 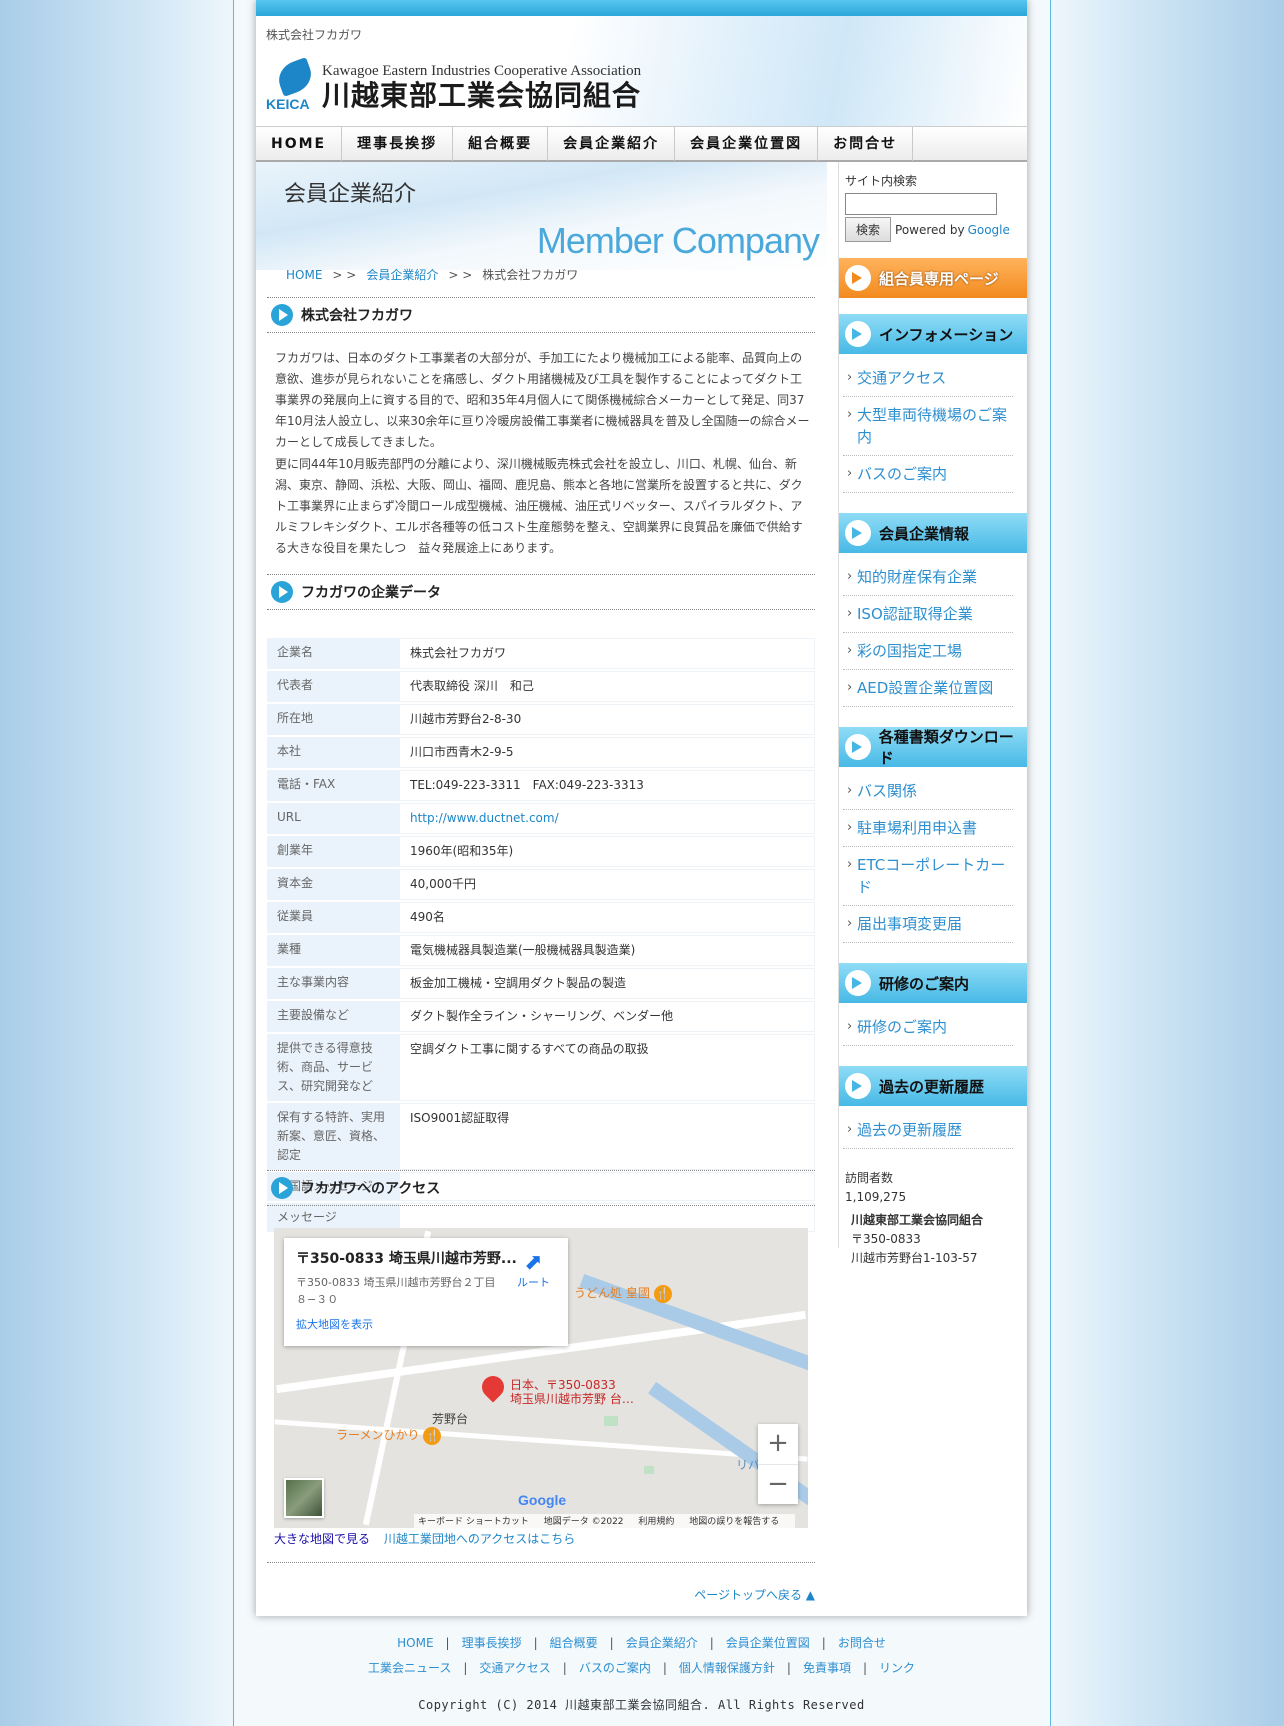 What do you see at coordinates (607, 983) in the screenshot?
I see `field-value: 板金加工機械・空調用ダクト製品の製造` at bounding box center [607, 983].